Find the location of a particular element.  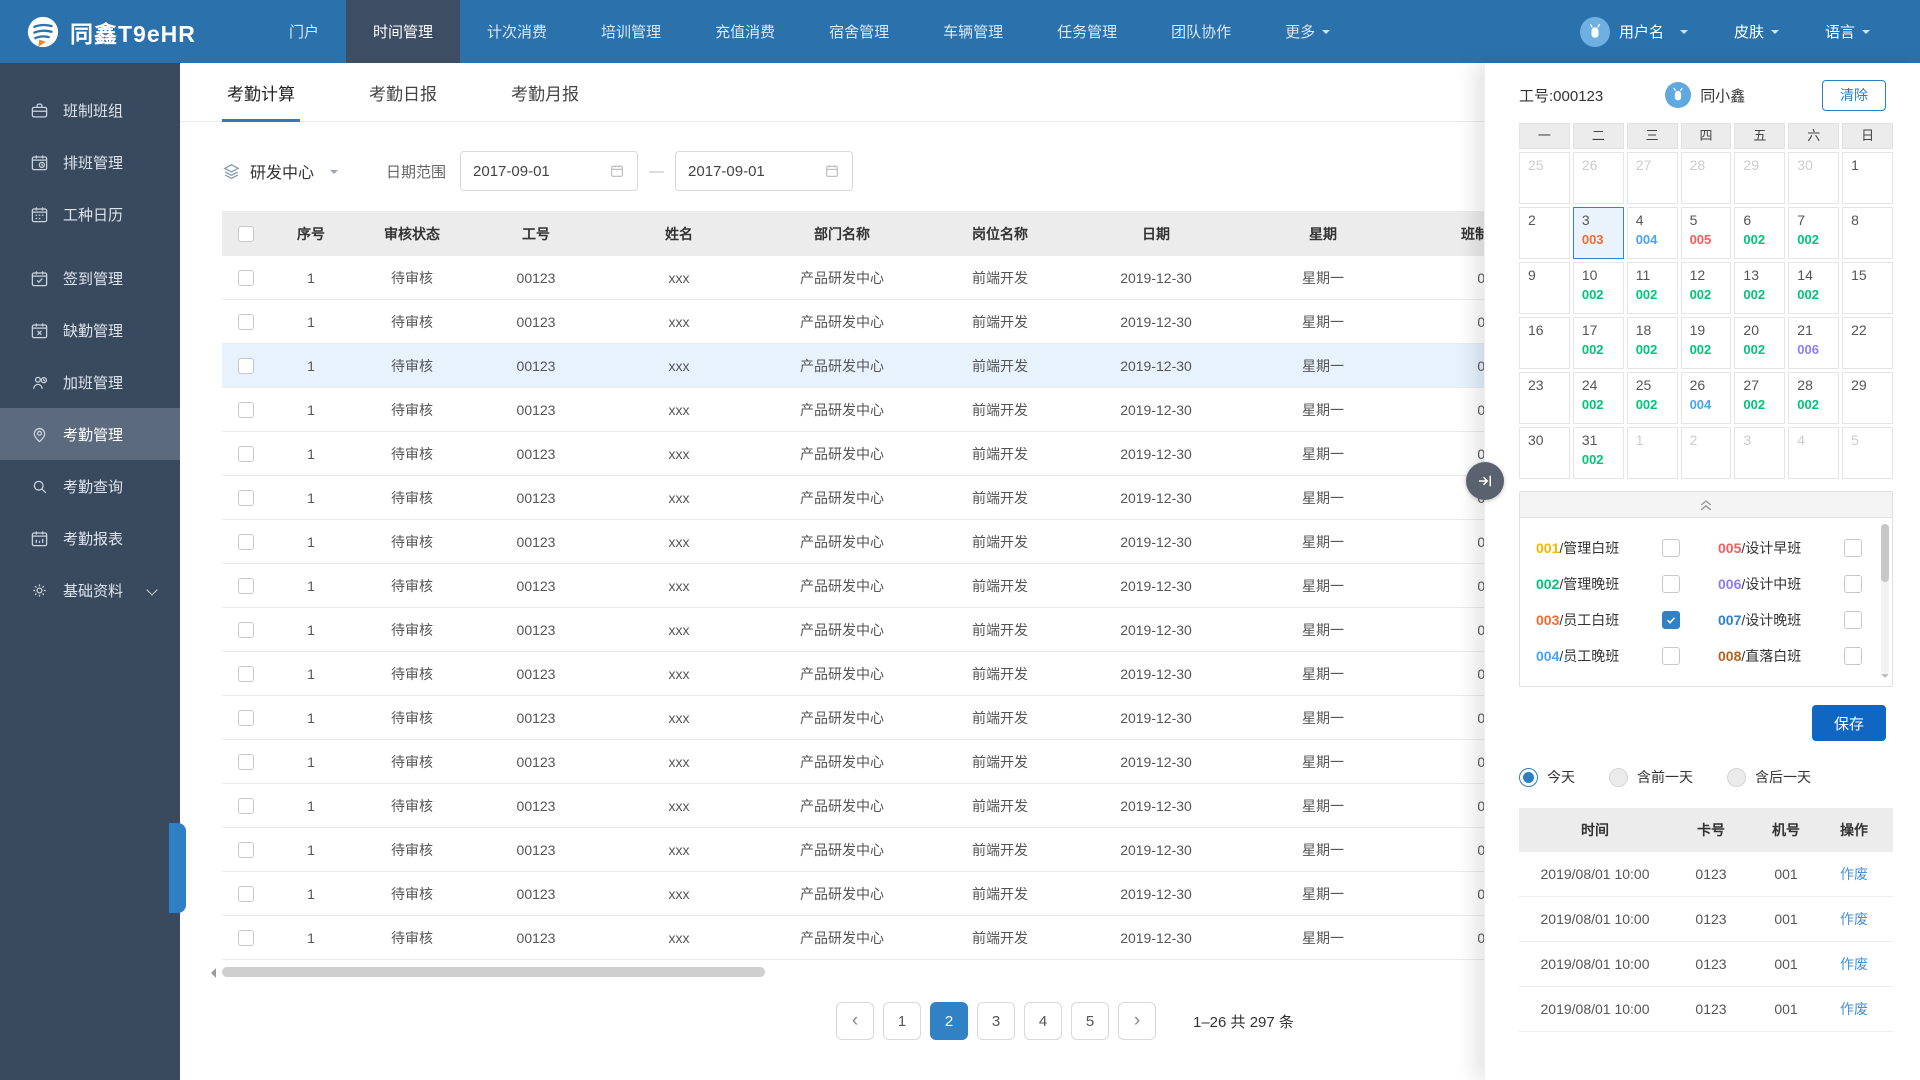

calendar-day: 26 004 is located at coordinates (1706, 398).